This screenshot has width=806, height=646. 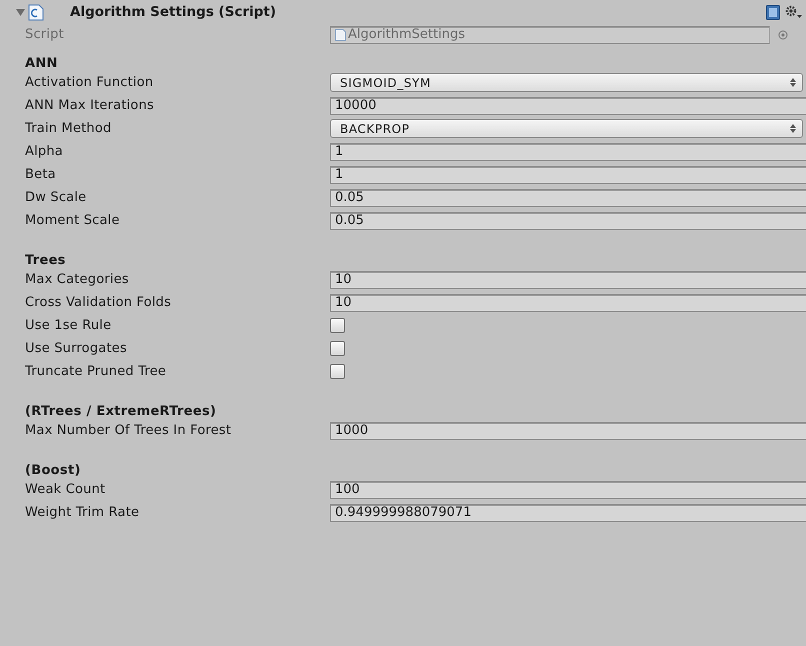 I want to click on field-label: Beta, so click(x=41, y=174).